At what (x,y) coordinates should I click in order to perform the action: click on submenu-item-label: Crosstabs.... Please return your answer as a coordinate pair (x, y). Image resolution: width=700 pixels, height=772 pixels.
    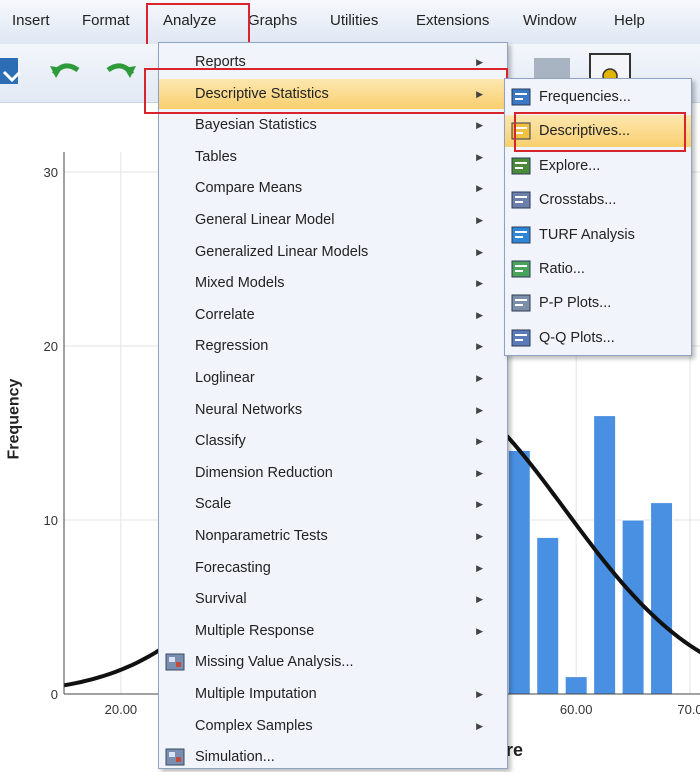
    Looking at the image, I should click on (578, 200).